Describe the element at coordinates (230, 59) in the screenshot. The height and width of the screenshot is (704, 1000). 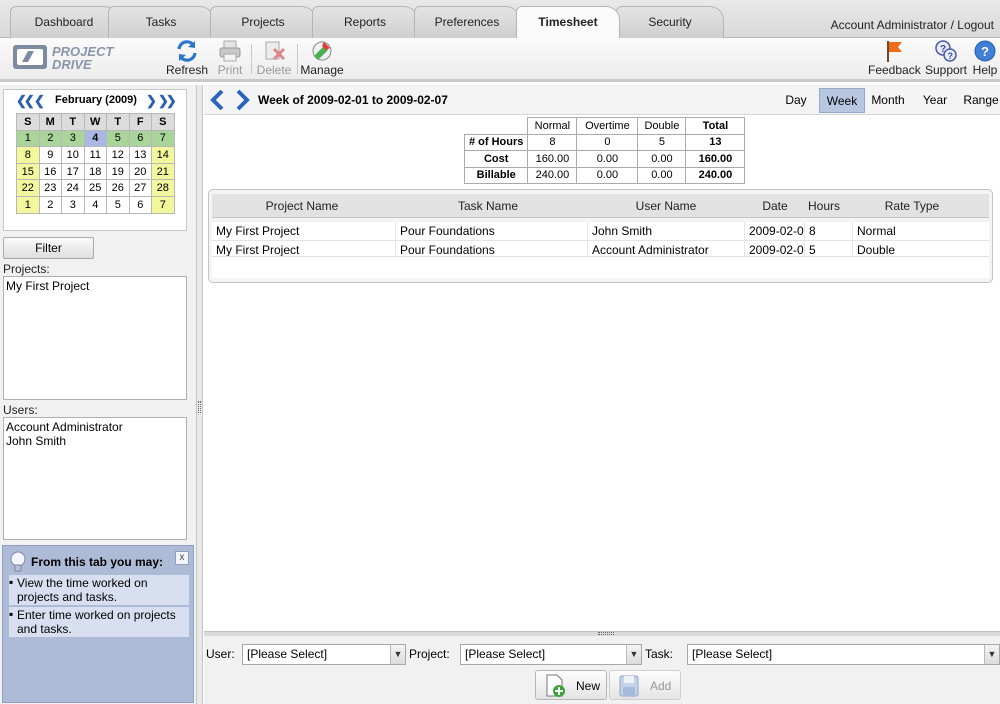
I see `print-button: Print` at that location.